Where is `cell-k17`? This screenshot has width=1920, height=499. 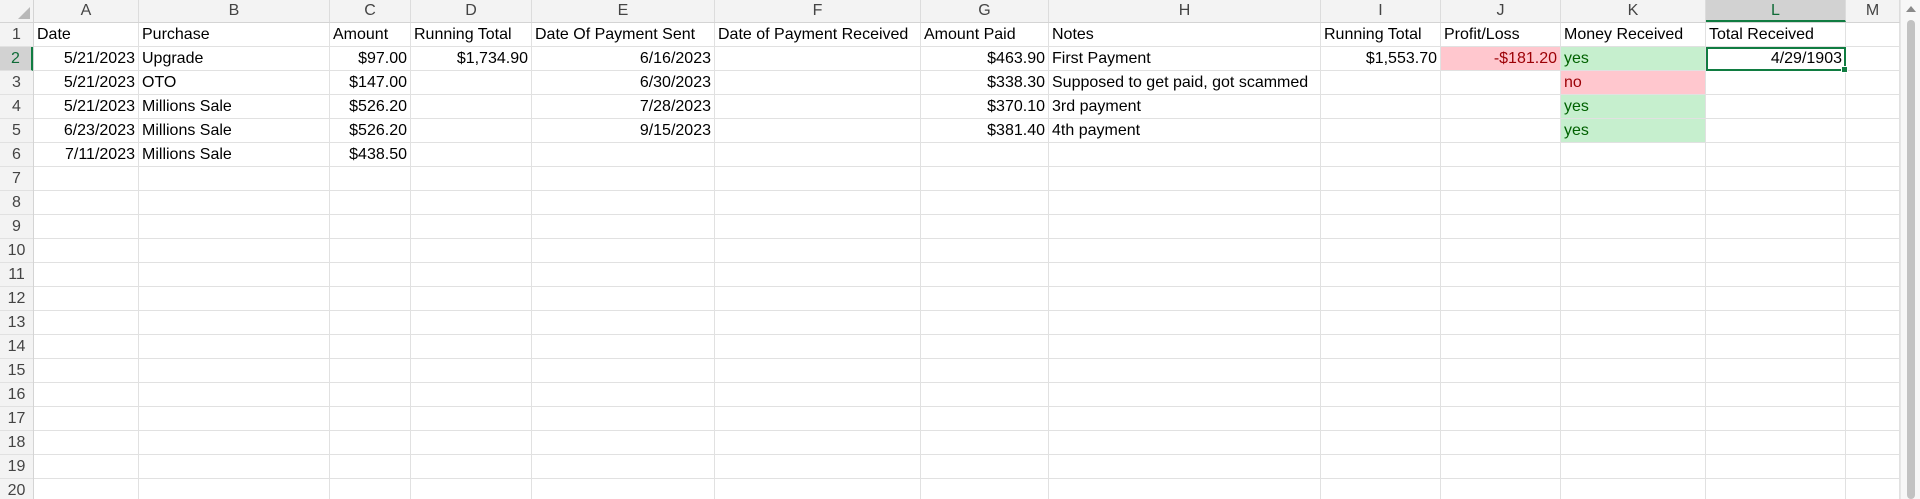
cell-k17 is located at coordinates (1633, 419).